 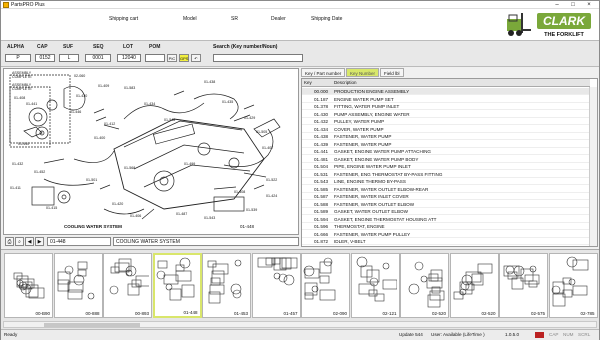 I want to click on undo-icon: ↶, so click(x=196, y=58).